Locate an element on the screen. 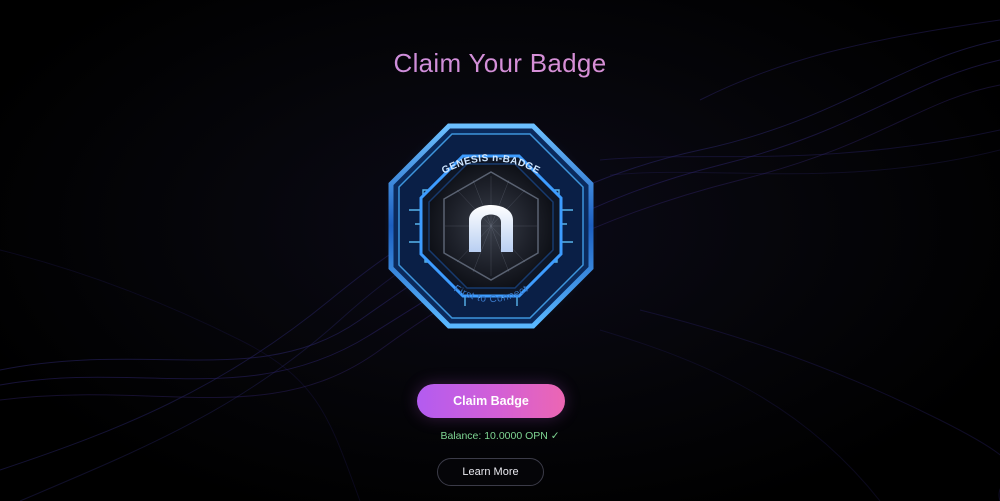 This screenshot has height=501, width=1000. claim-badge-button: Claim Badge is located at coordinates (491, 401).